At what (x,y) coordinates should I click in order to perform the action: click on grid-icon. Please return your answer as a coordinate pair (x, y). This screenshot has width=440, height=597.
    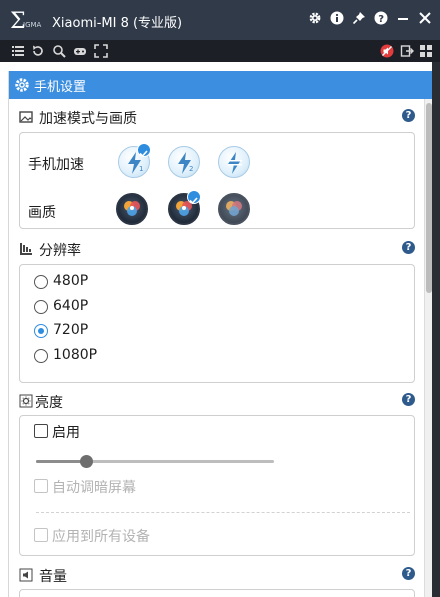
    Looking at the image, I should click on (426, 51).